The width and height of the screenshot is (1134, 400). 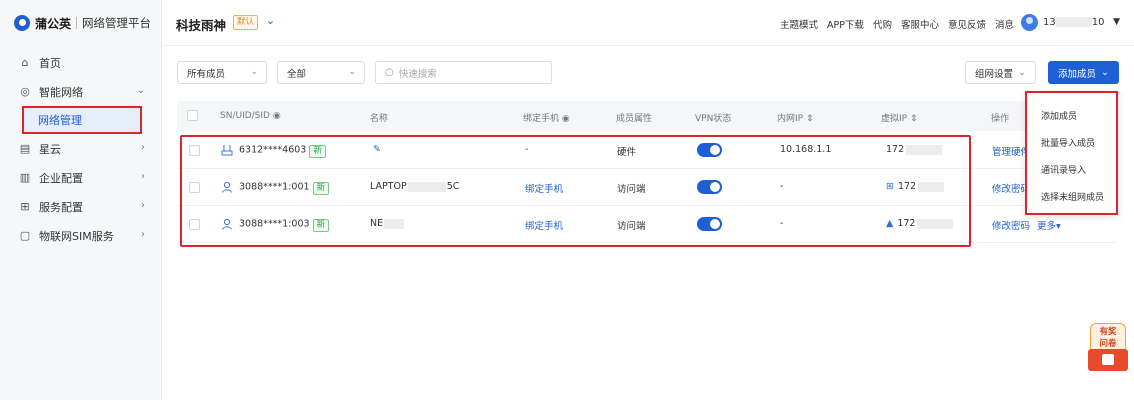 I want to click on group-settings-button: 组网设置 ⌄, so click(x=1000, y=72).